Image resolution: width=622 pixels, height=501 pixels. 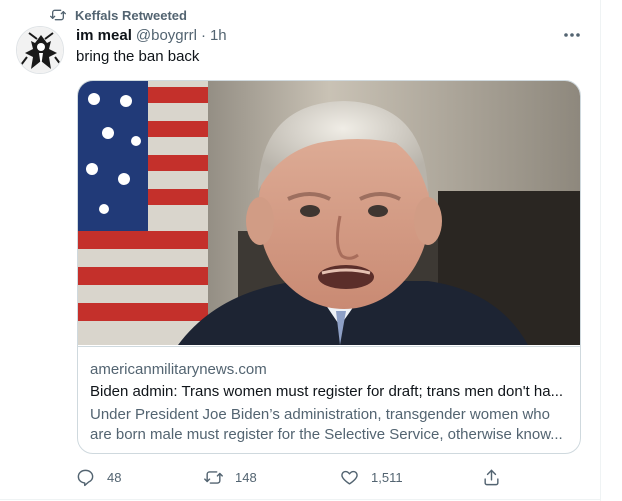 What do you see at coordinates (349, 477) in the screenshot?
I see `heart-icon` at bounding box center [349, 477].